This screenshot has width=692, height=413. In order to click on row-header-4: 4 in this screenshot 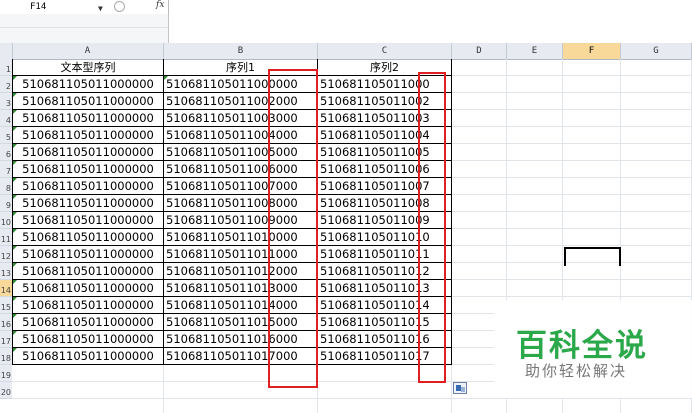, I will do `click(6, 118)`.